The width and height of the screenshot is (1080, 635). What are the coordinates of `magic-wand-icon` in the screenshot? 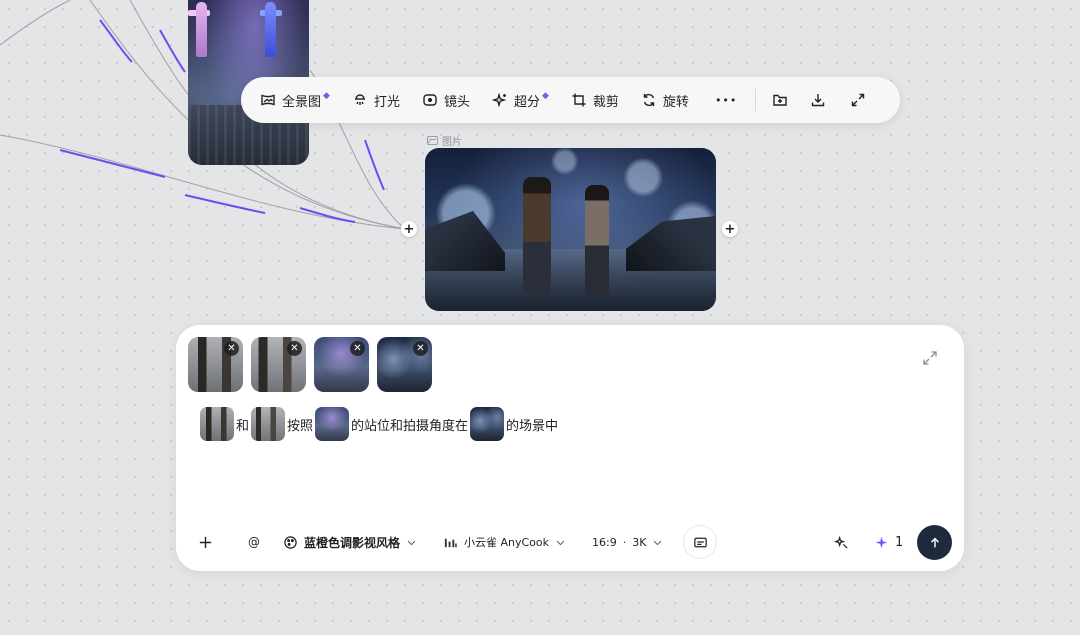 It's located at (841, 542).